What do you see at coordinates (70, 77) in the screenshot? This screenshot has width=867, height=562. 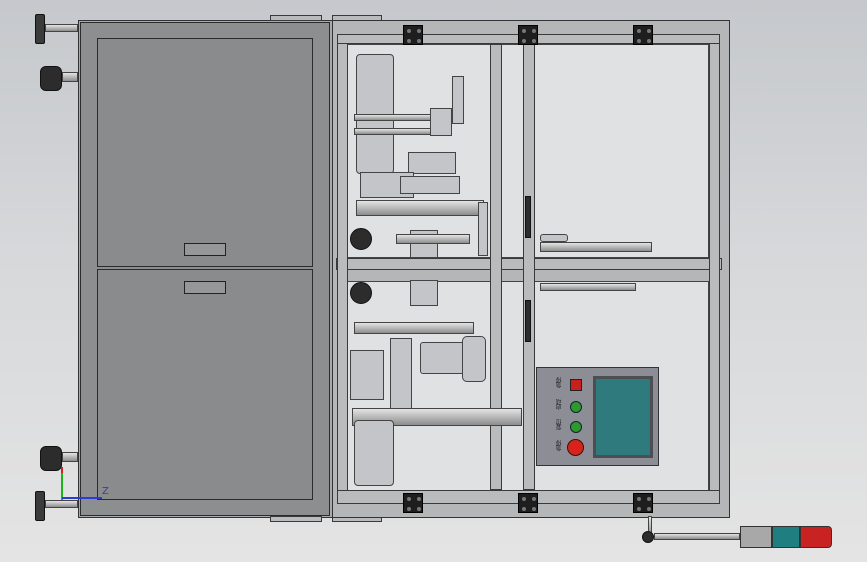 I see `caster-stem-top` at bounding box center [70, 77].